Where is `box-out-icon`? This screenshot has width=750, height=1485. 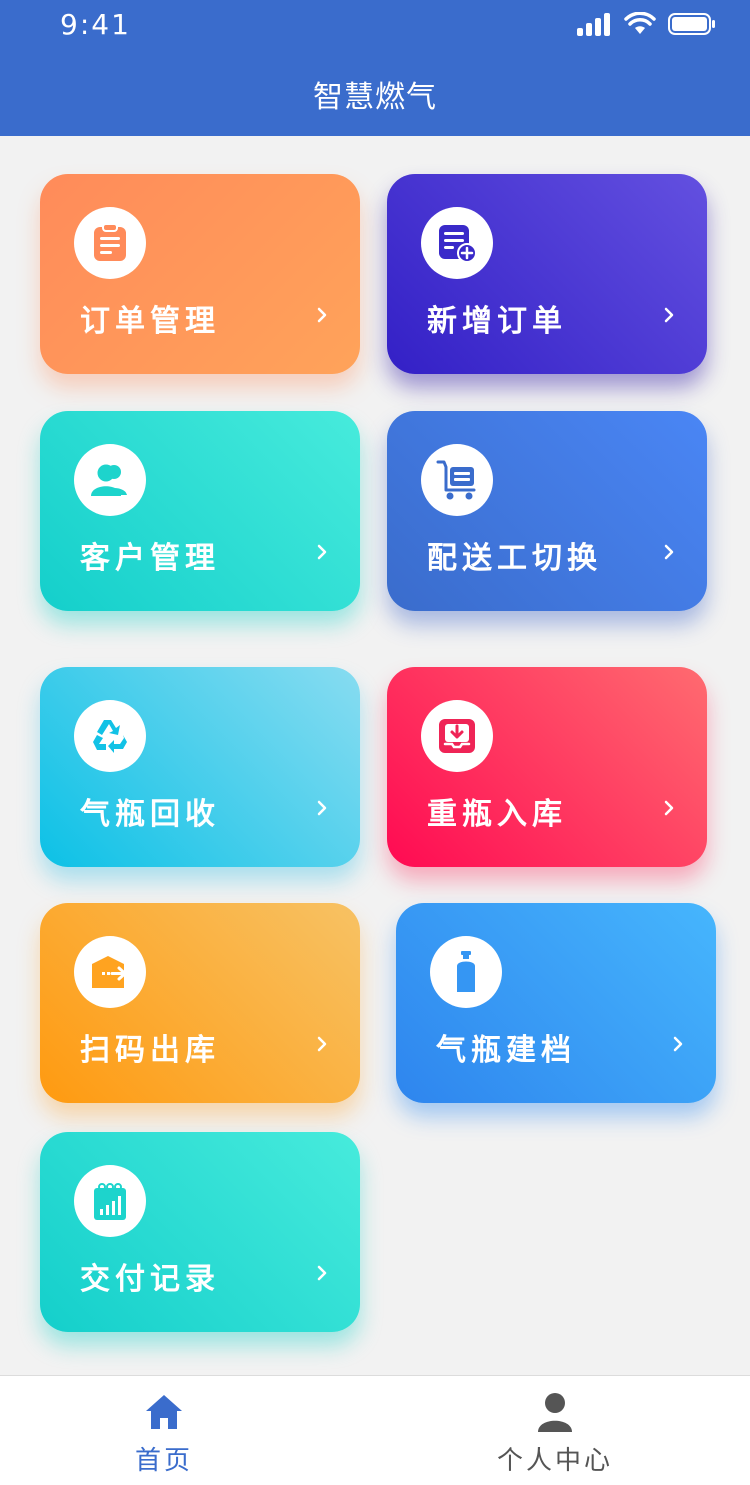 box-out-icon is located at coordinates (110, 972).